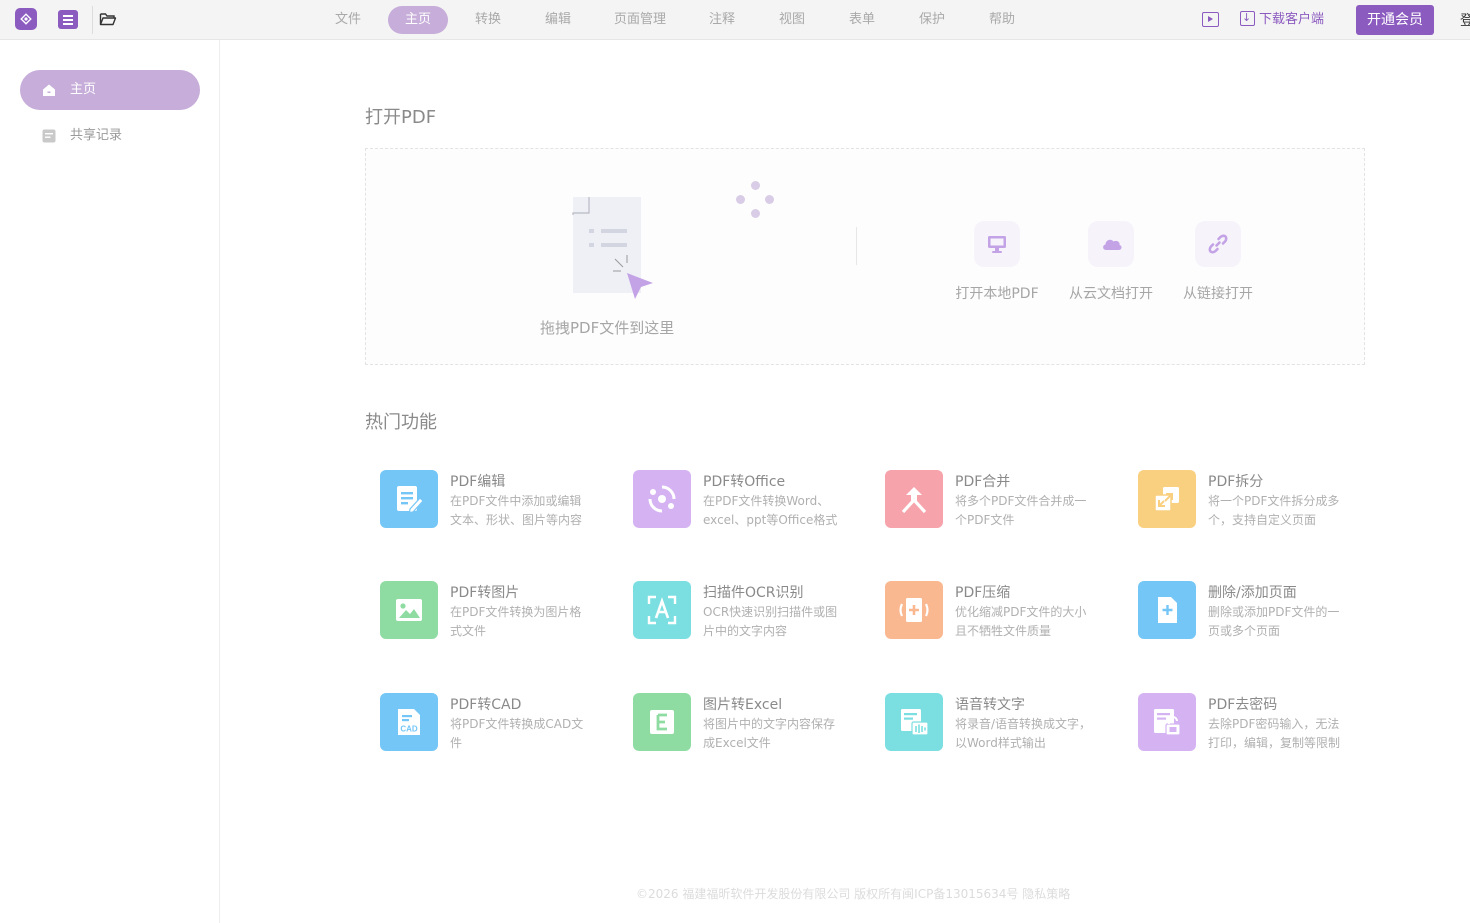 Image resolution: width=1470 pixels, height=923 pixels. Describe the element at coordinates (770, 621) in the screenshot. I see `feature-description: OCR快速识别扫描件或图片中的文字内容` at that location.